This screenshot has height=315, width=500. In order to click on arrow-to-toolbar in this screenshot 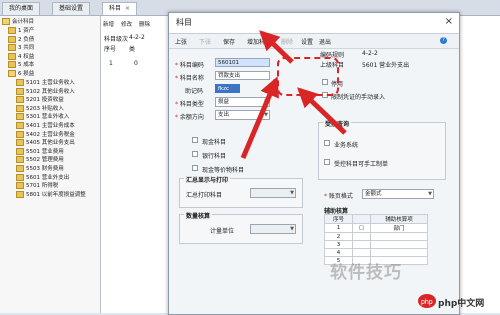, I will do `click(276, 47)`.